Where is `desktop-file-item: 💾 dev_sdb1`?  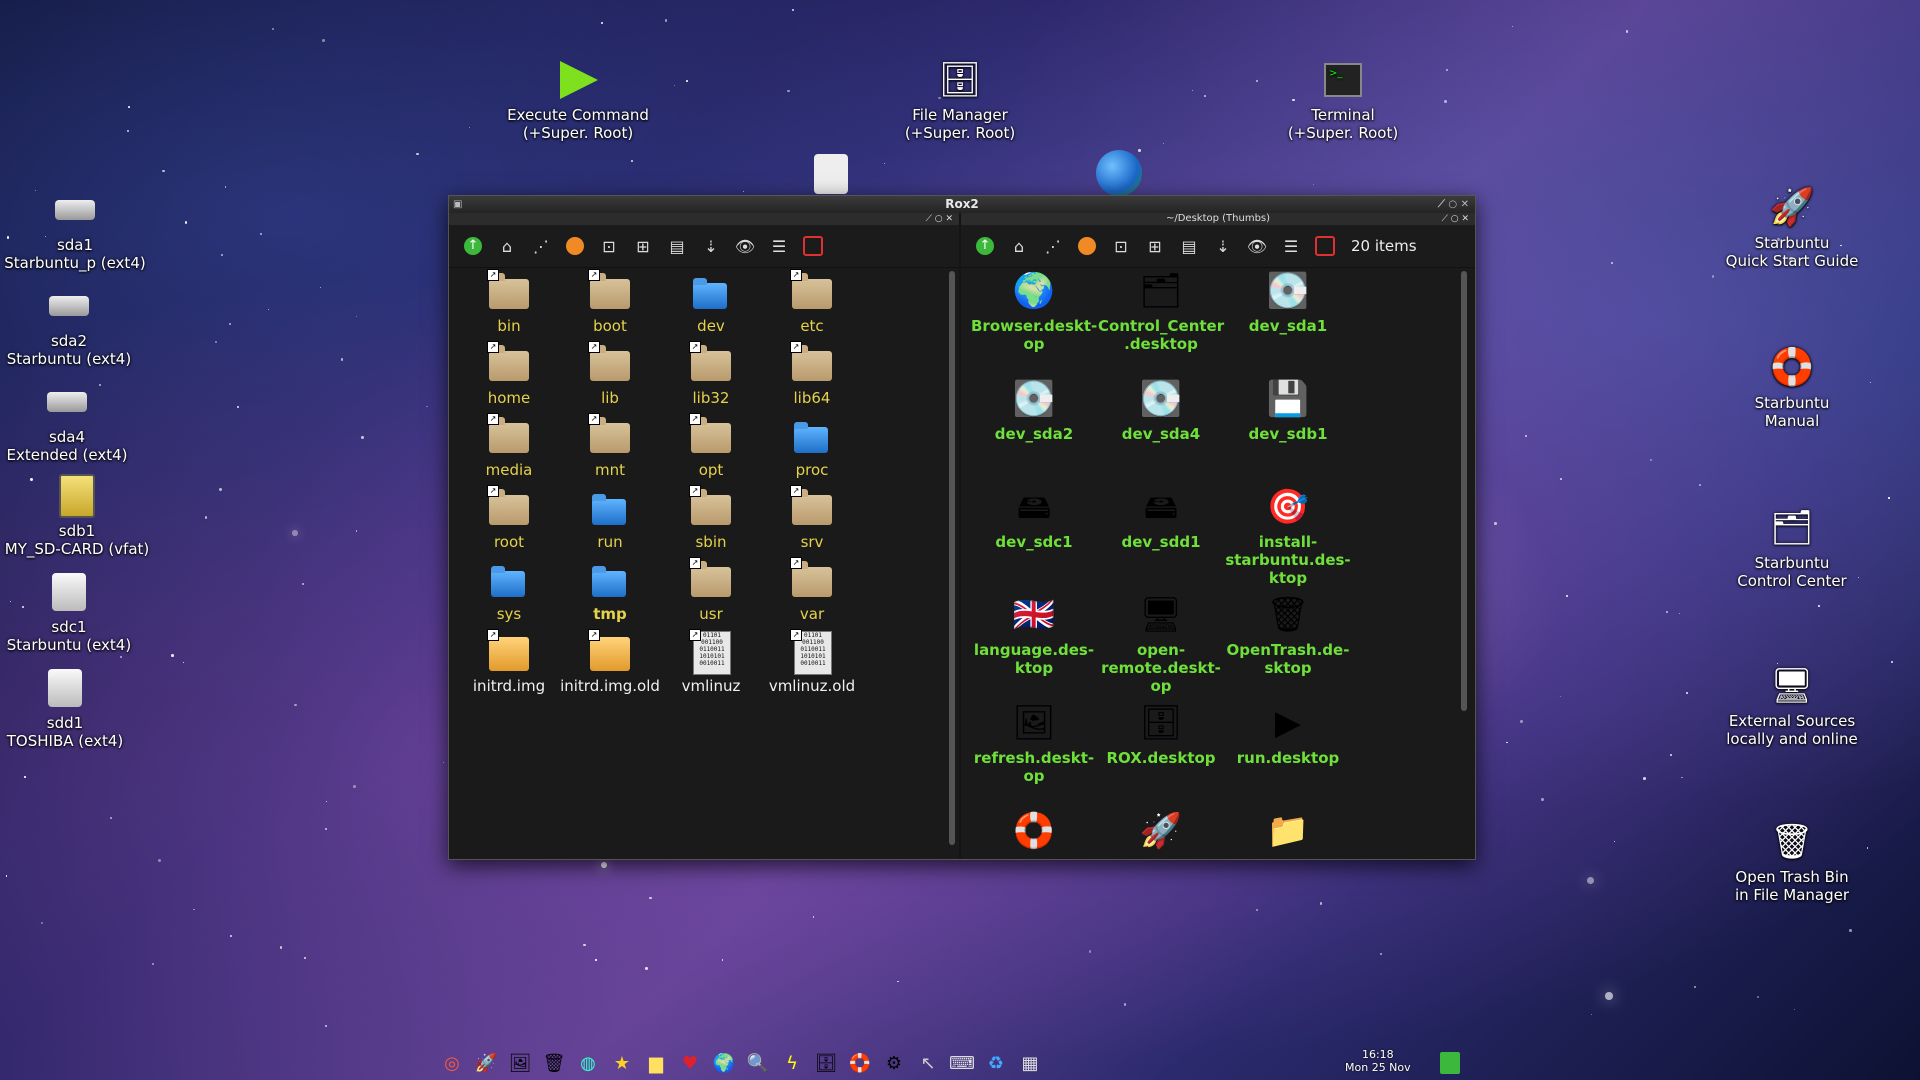 desktop-file-item: 💾 dev_sdb1 is located at coordinates (1288, 410).